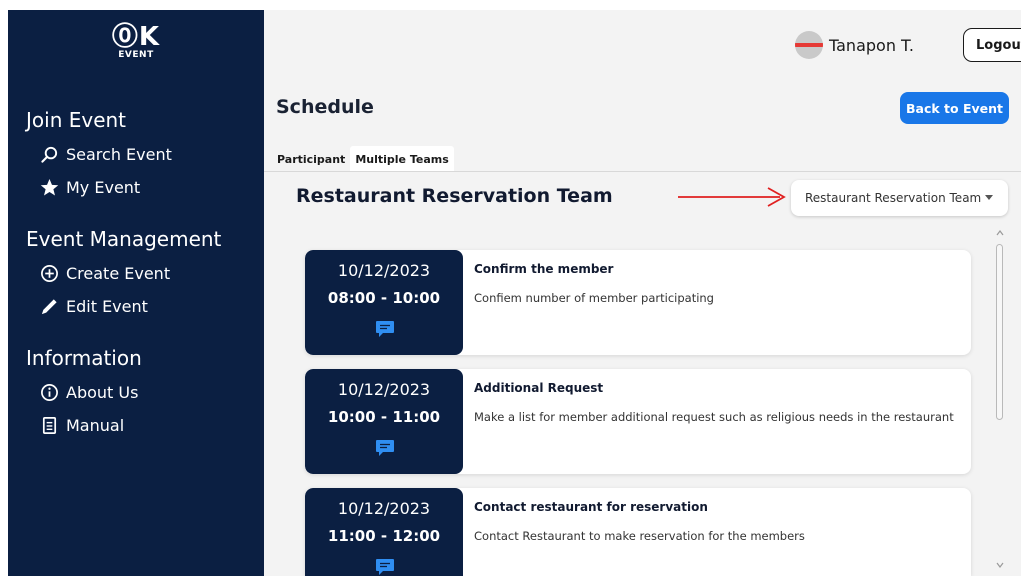  I want to click on sidebar-item-search-event: Search Event, so click(106, 154).